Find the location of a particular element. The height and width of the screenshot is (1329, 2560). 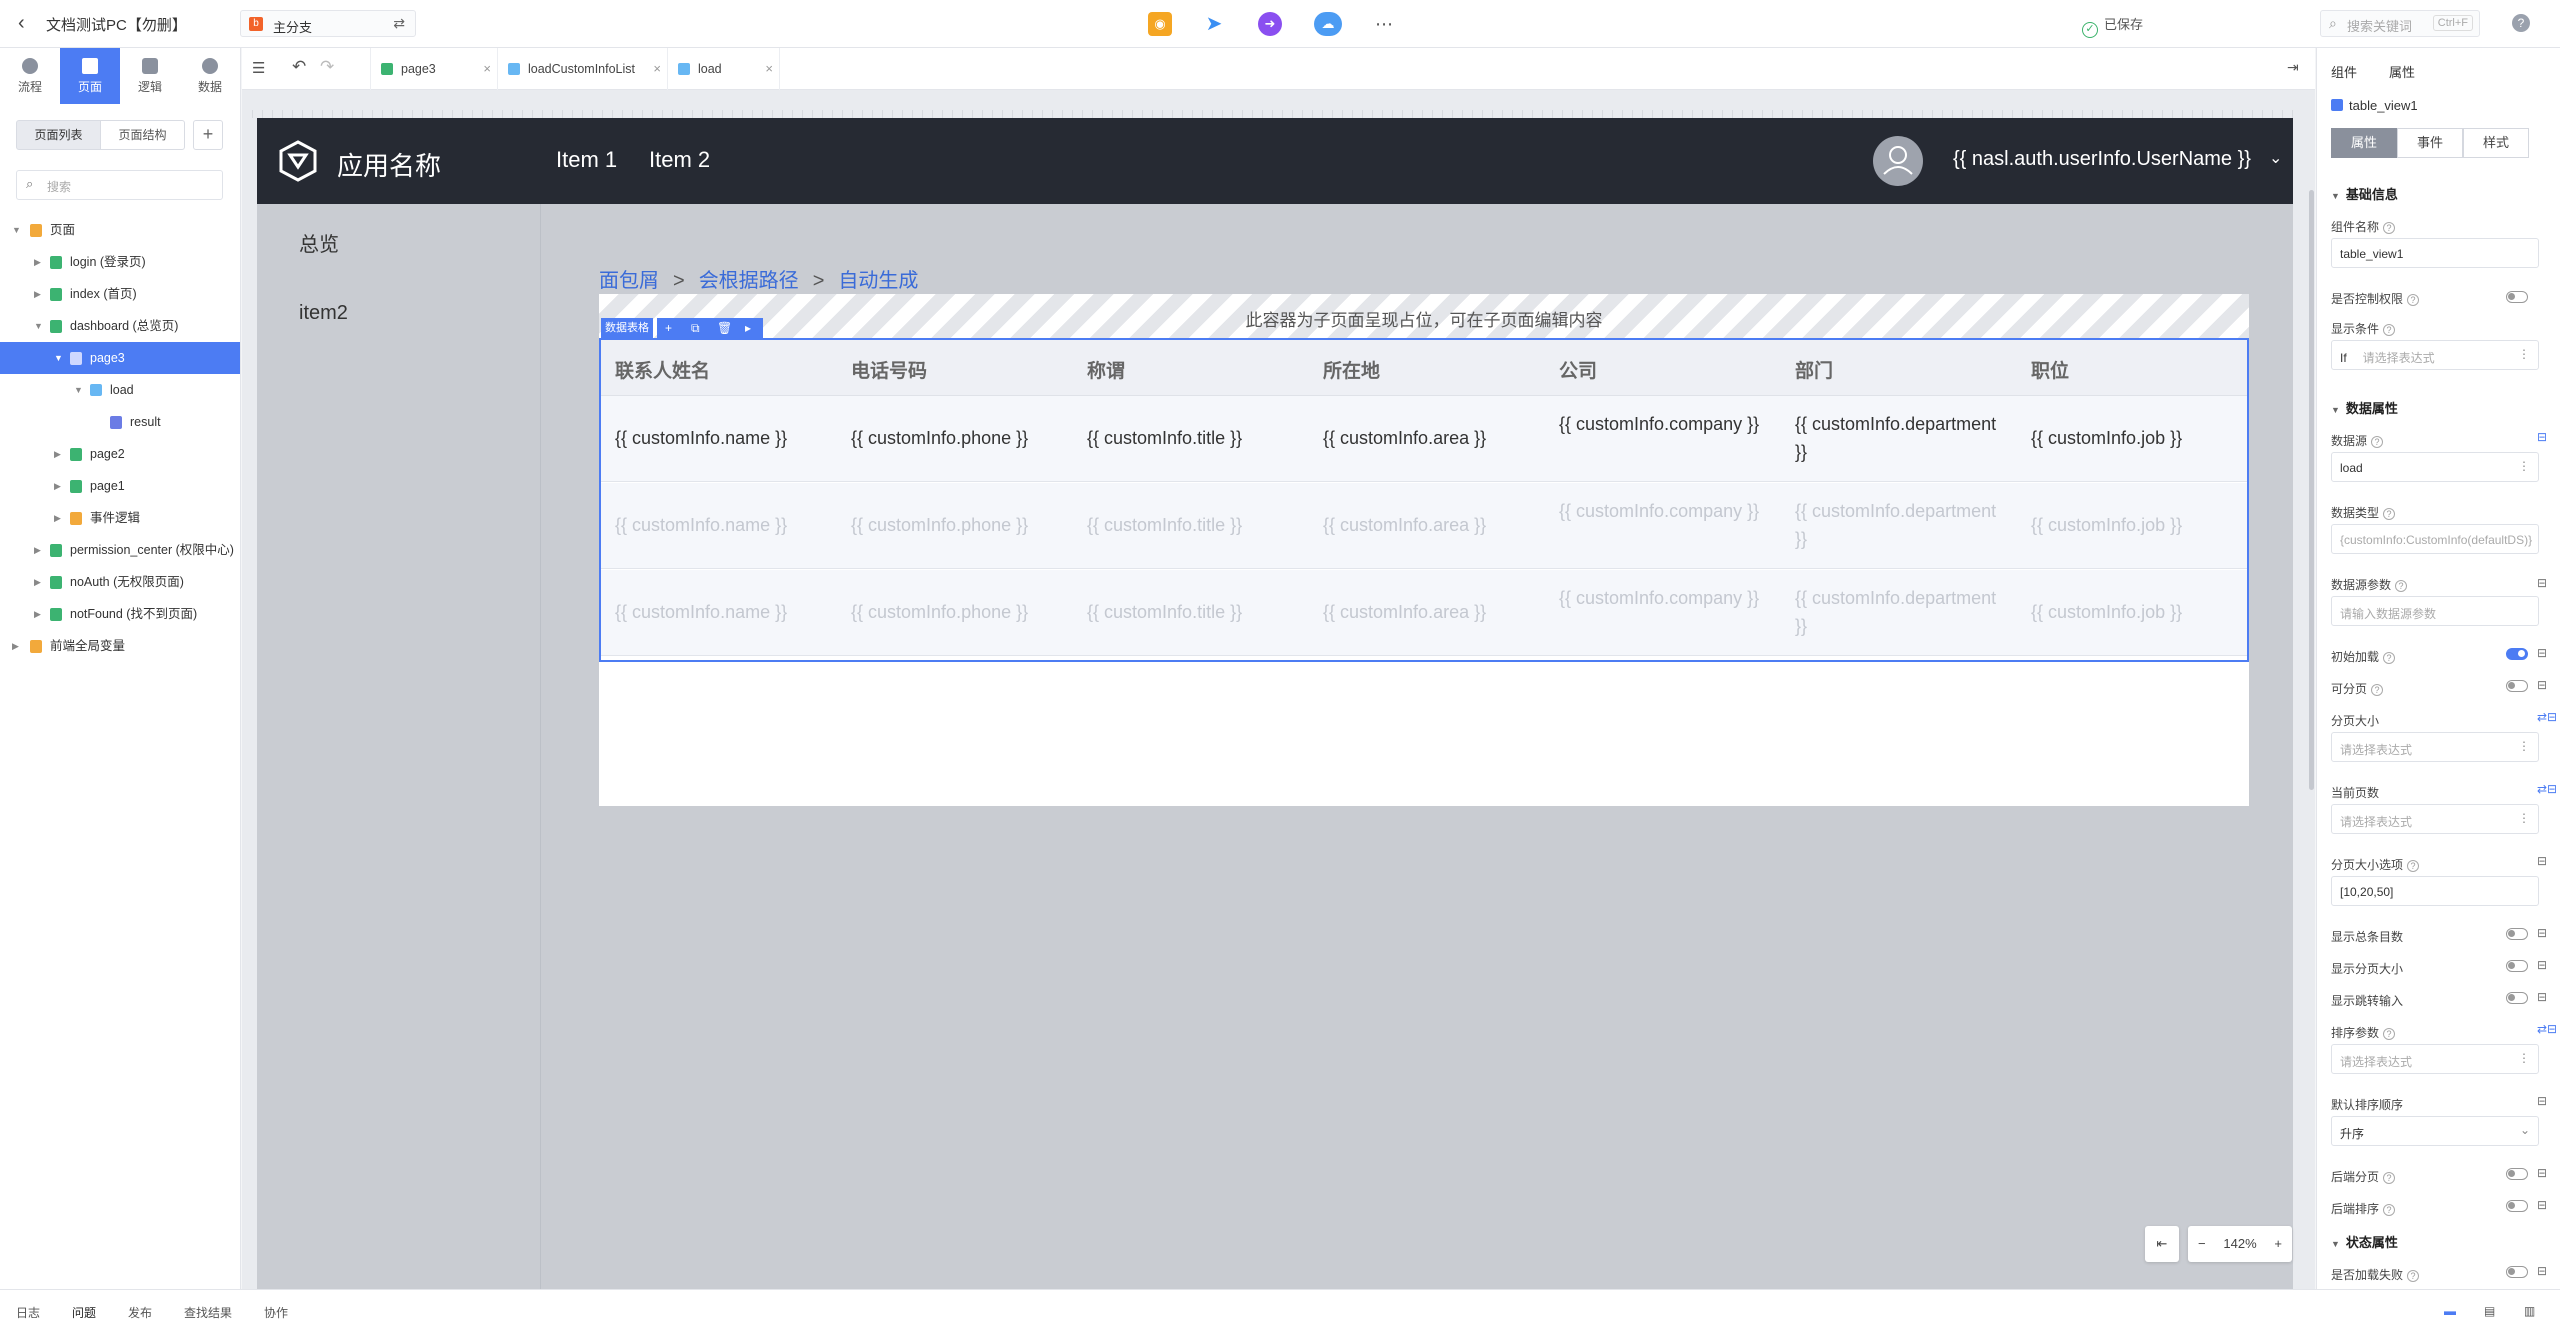

breadcrumb-item: 面包屑 is located at coordinates (629, 281).